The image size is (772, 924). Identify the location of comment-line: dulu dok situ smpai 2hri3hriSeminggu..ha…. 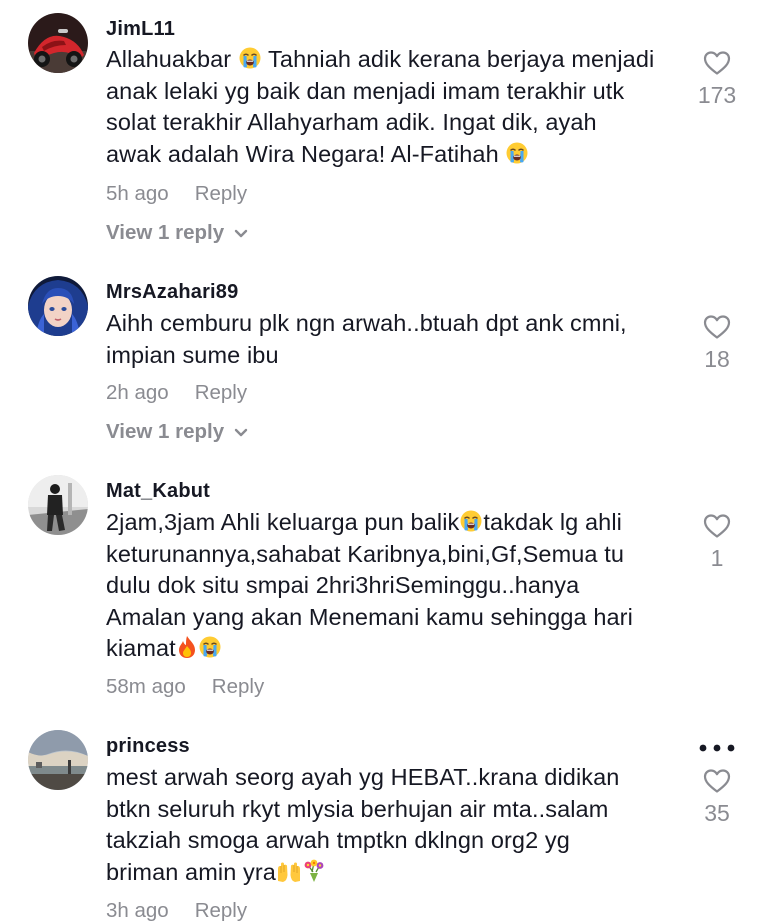
(343, 585).